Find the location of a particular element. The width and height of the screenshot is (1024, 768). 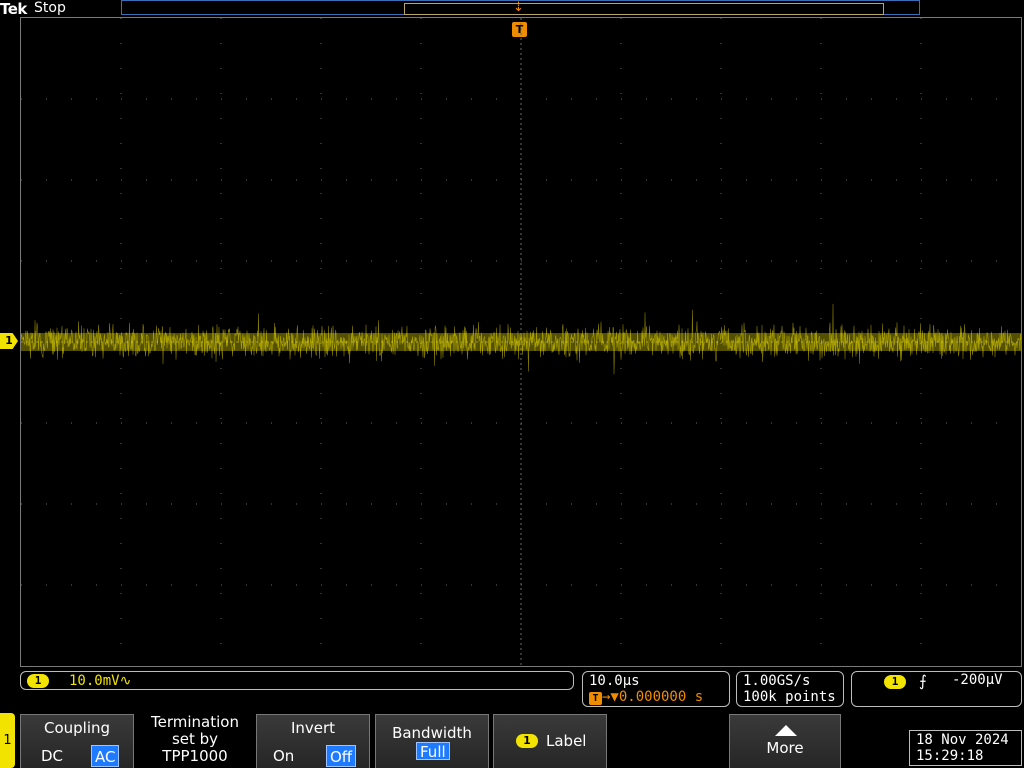

label-button: 1 Label is located at coordinates (550, 741).